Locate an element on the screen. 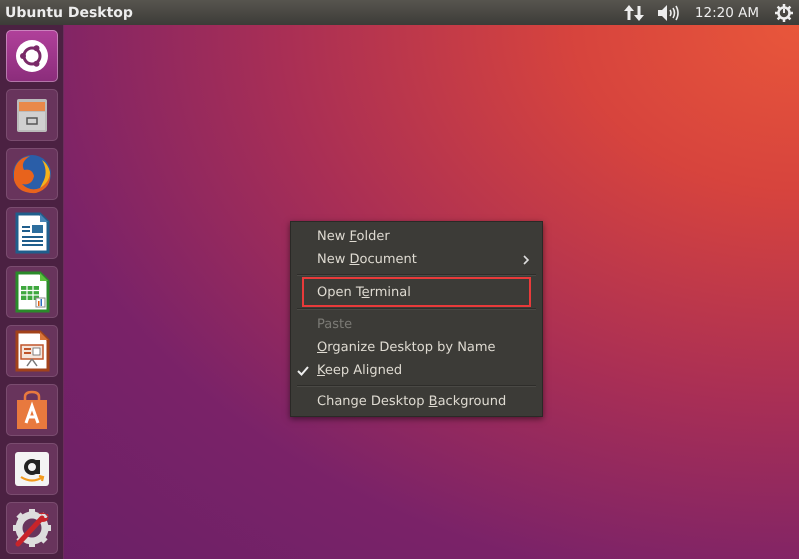  volume-icon is located at coordinates (667, 13).